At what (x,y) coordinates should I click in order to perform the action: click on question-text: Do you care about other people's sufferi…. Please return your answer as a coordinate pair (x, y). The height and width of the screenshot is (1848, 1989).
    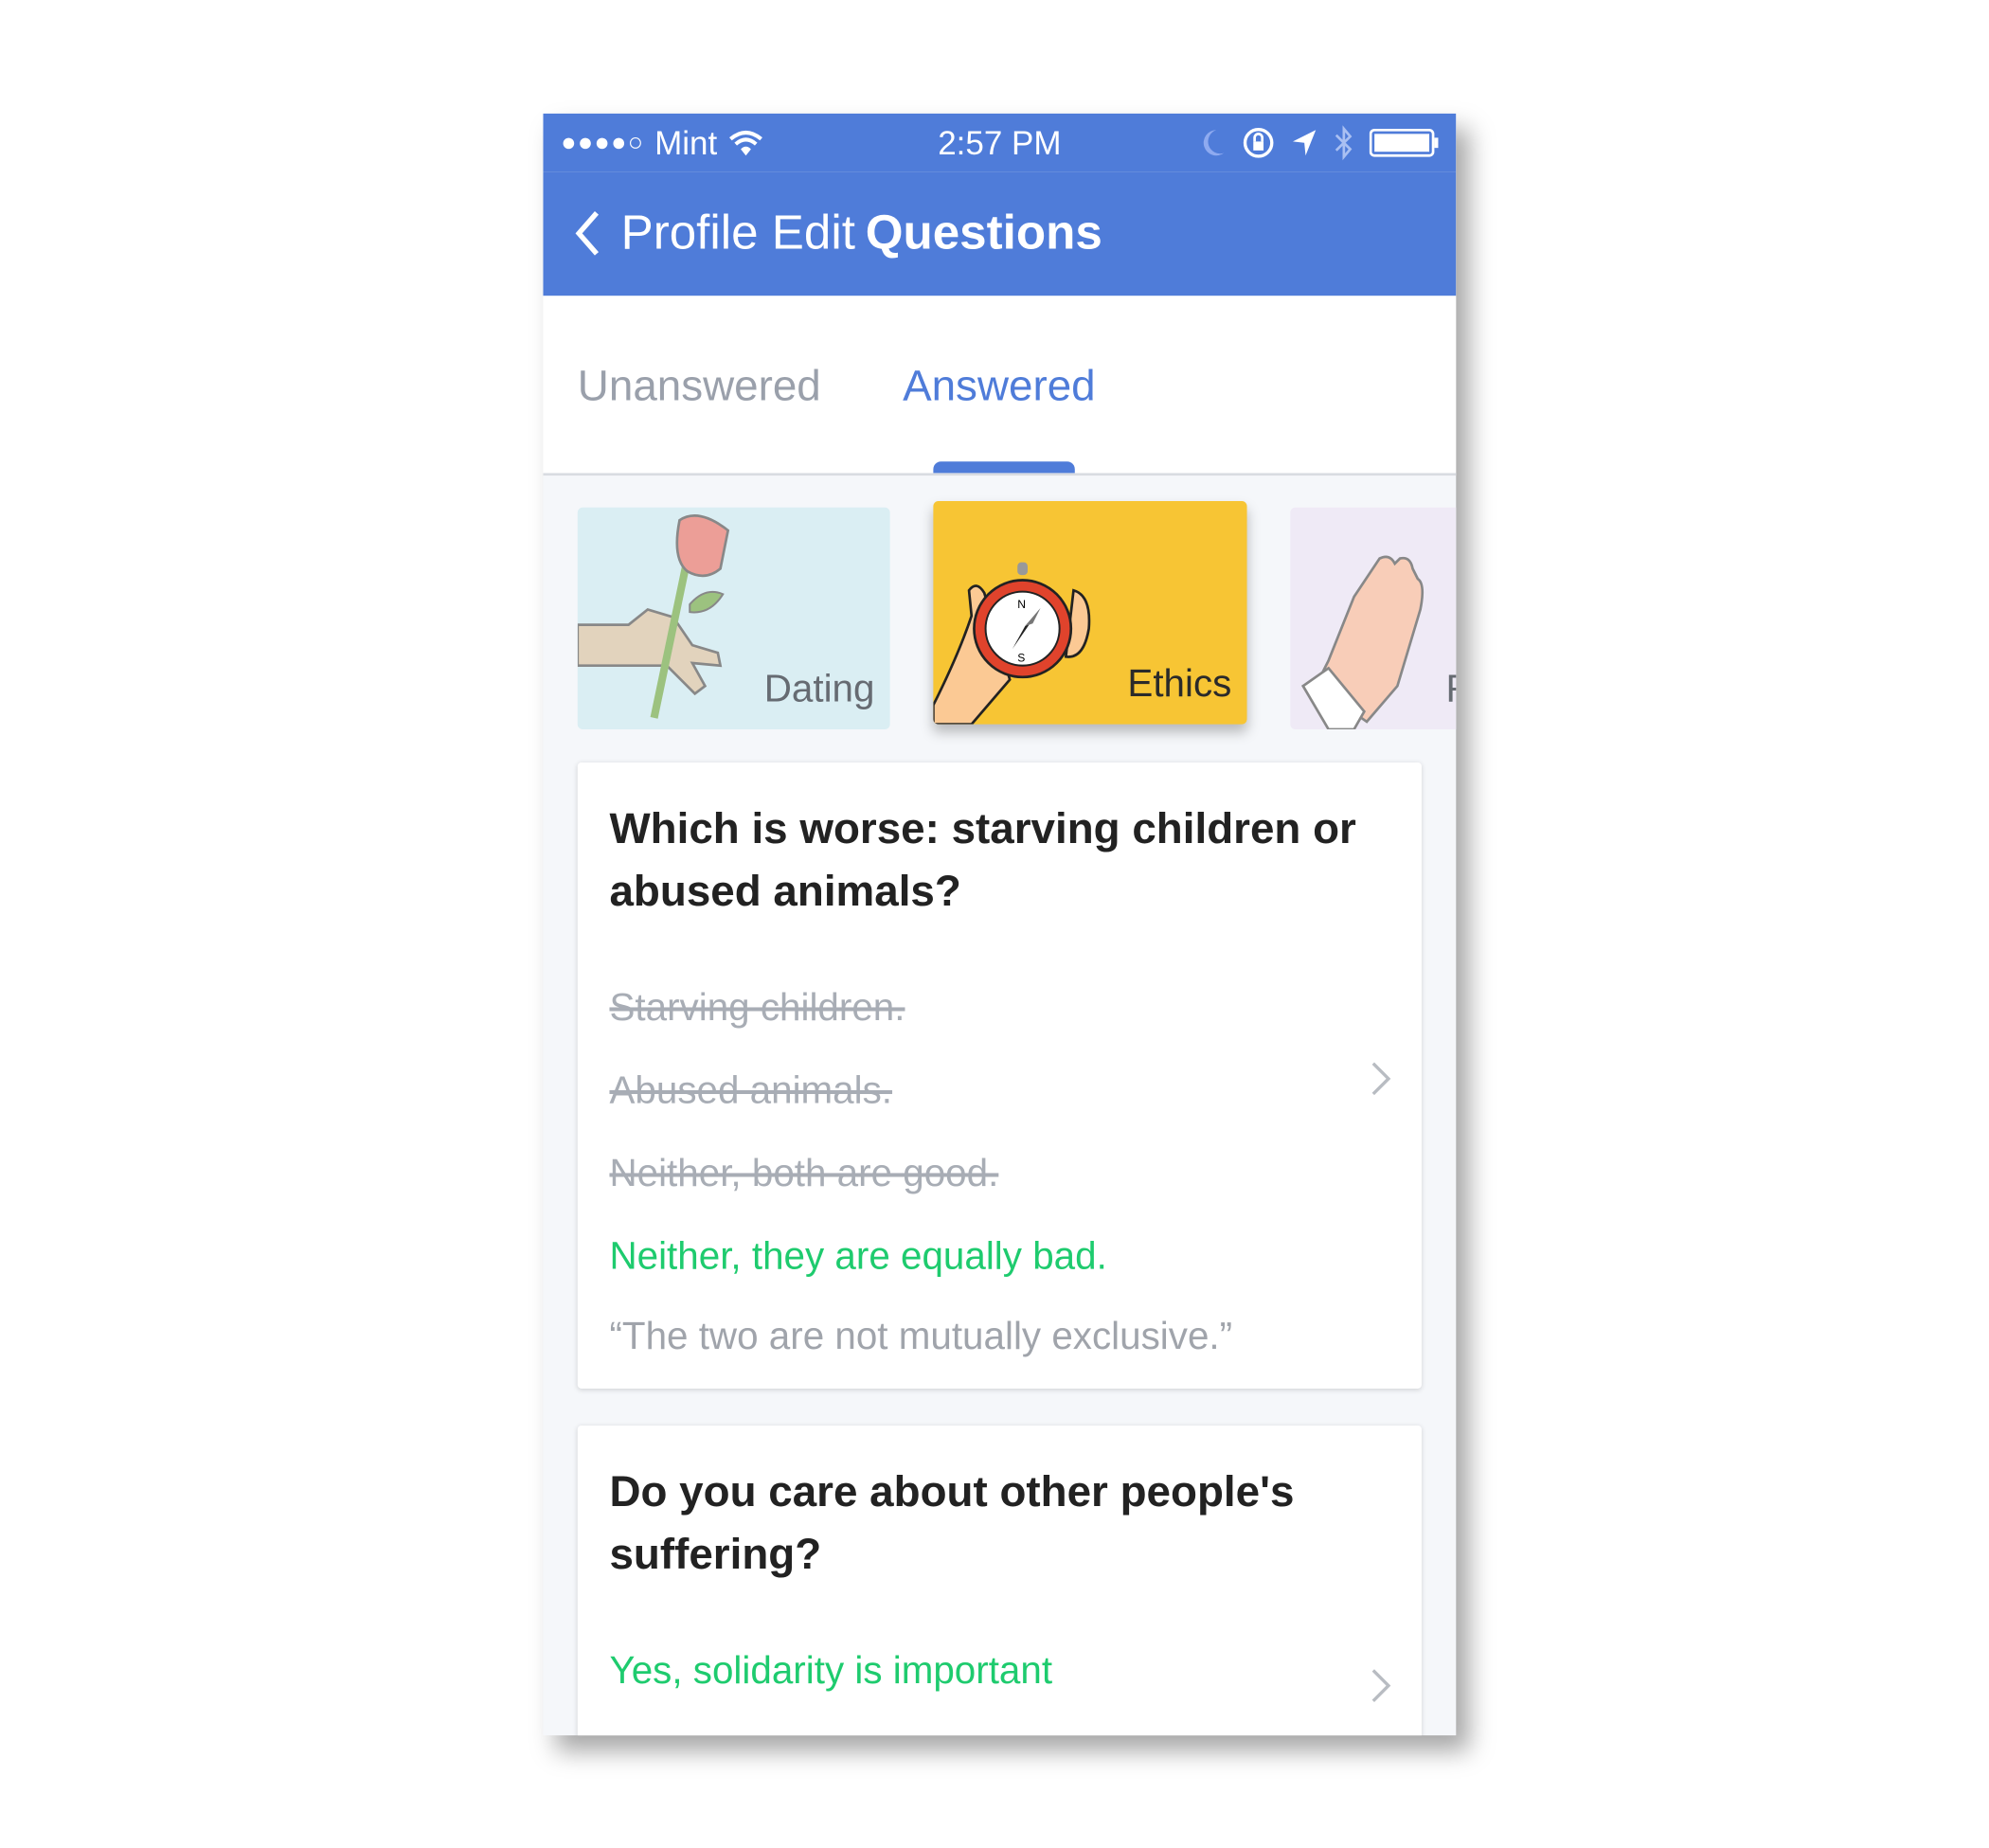
    Looking at the image, I should click on (952, 1523).